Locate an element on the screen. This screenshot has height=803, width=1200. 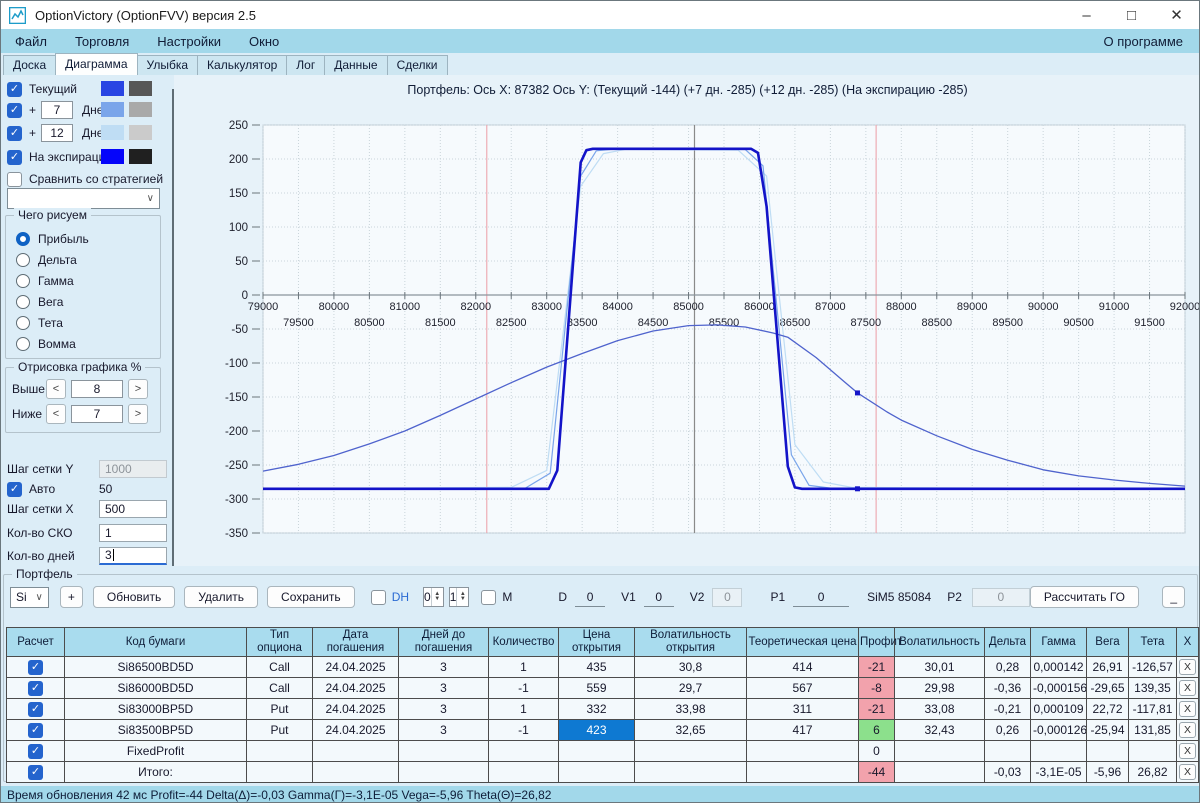
column-header-цена-открытия: Цена открытия is located at coordinates (596, 642).